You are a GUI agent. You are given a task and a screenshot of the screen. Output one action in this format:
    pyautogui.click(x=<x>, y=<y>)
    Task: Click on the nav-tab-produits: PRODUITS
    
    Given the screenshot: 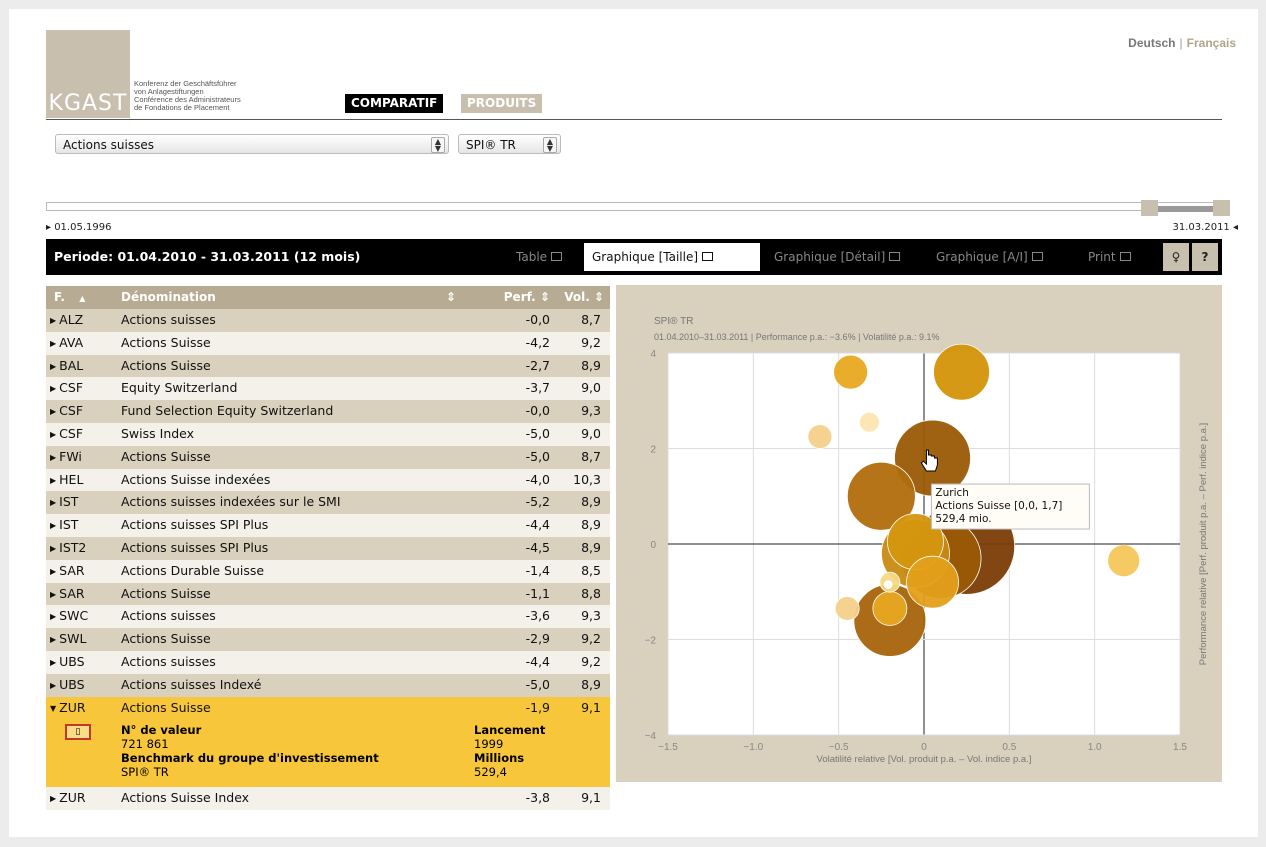 What is the action you would take?
    pyautogui.click(x=502, y=103)
    